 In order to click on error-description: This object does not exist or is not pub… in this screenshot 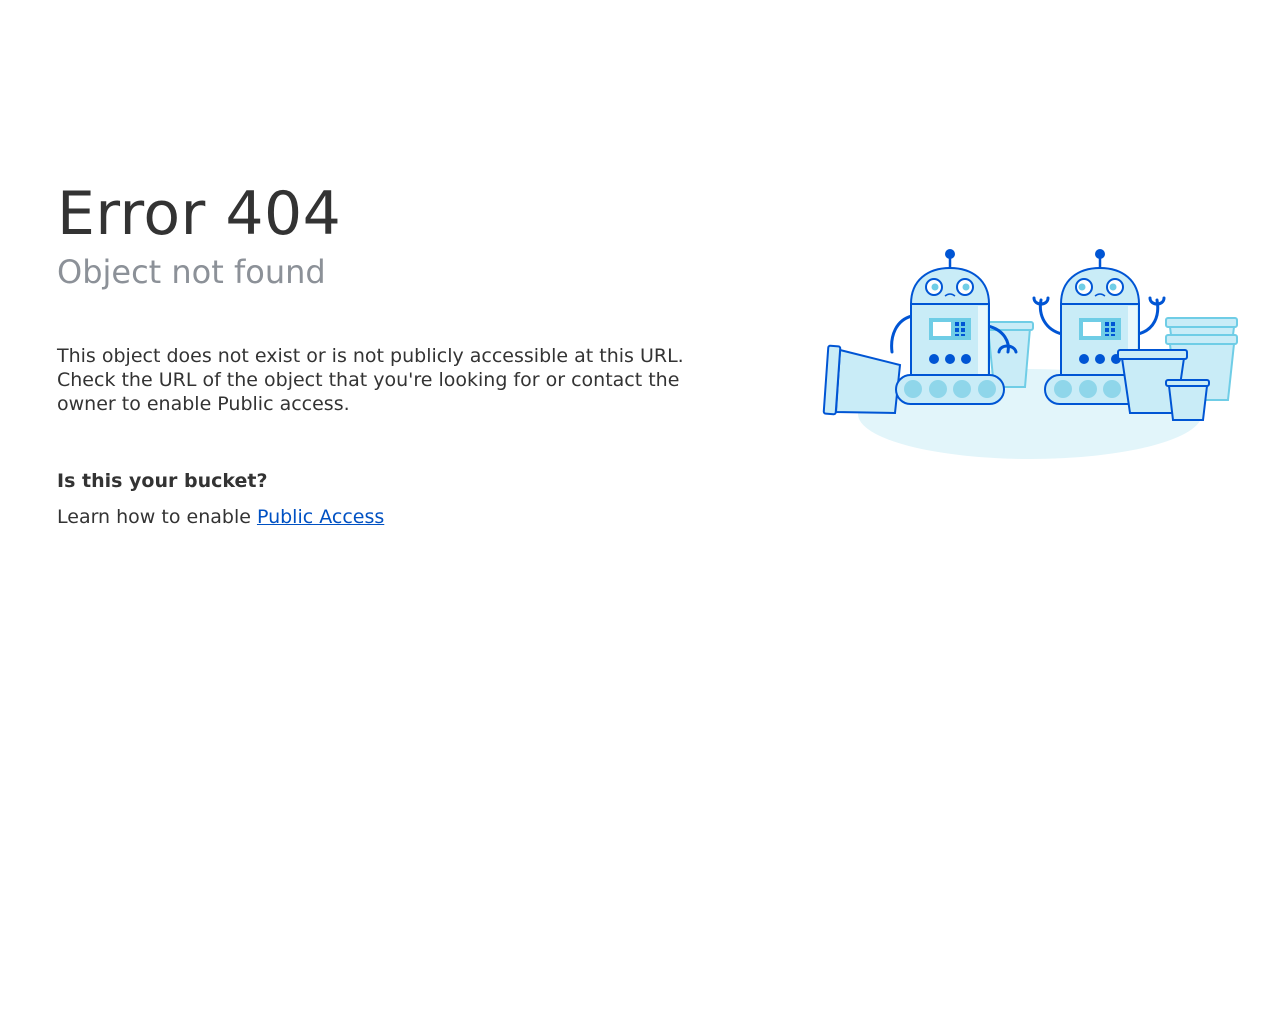, I will do `click(370, 380)`.